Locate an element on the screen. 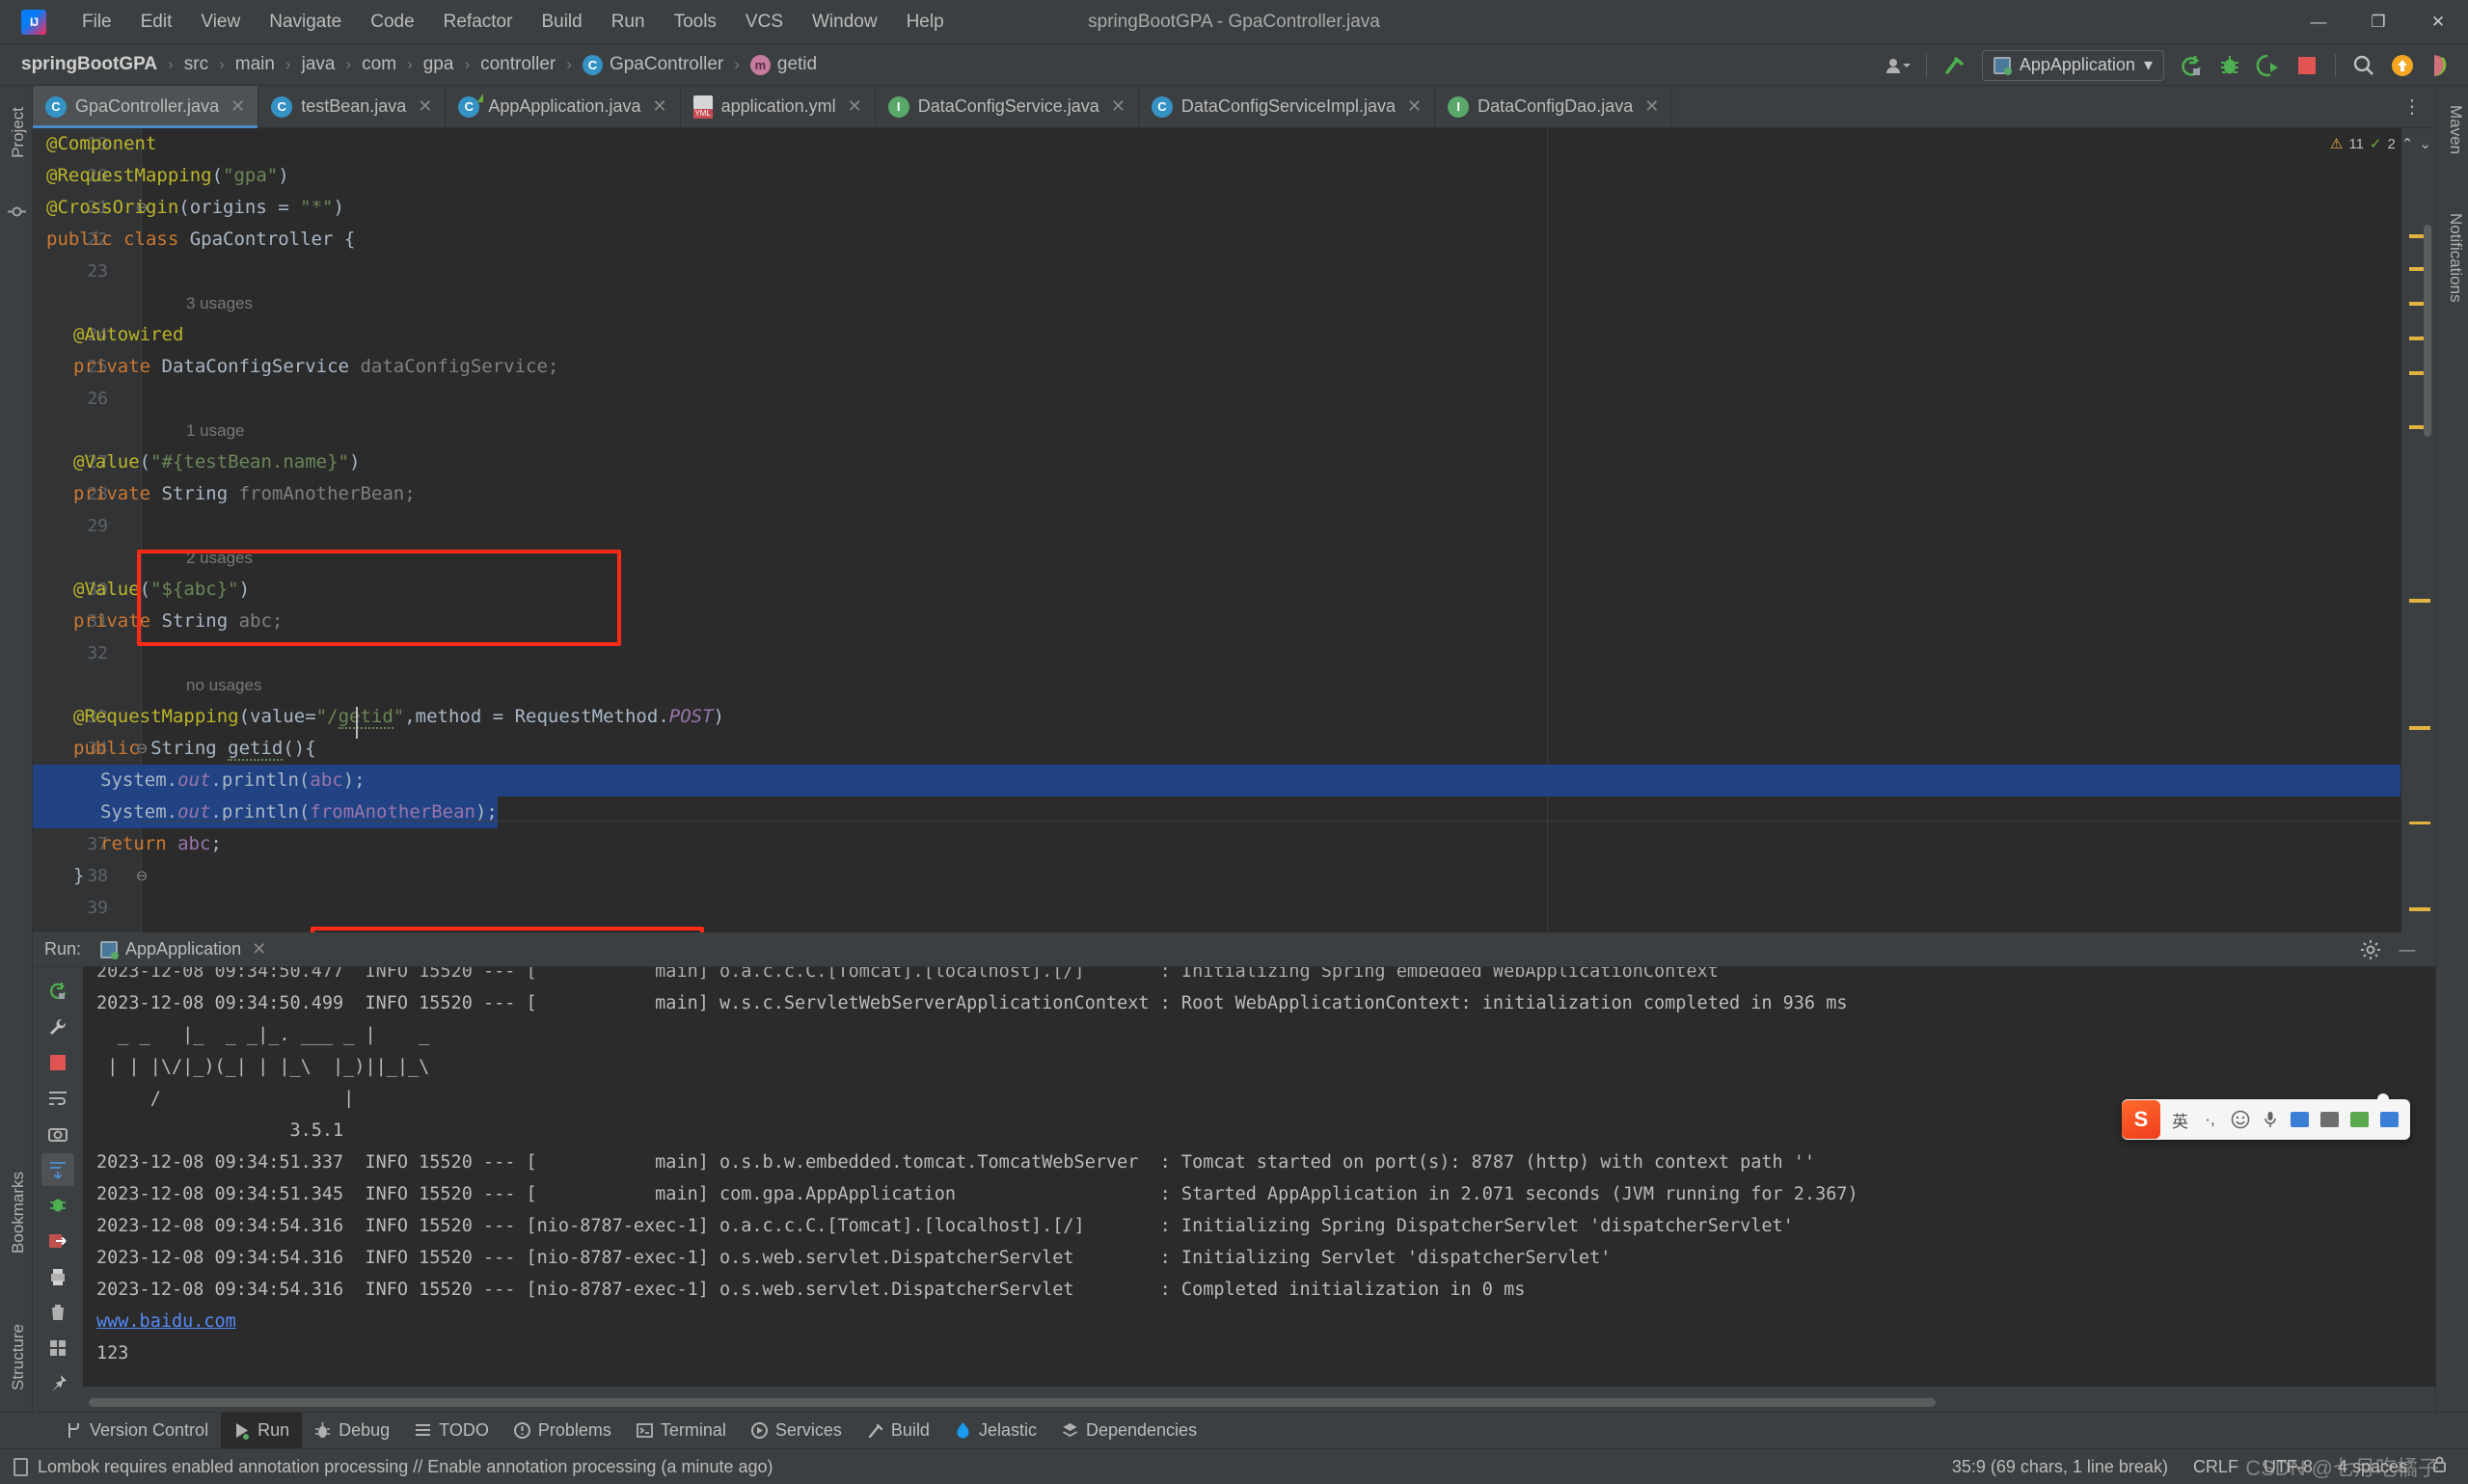  menu-file: File is located at coordinates (97, 22).